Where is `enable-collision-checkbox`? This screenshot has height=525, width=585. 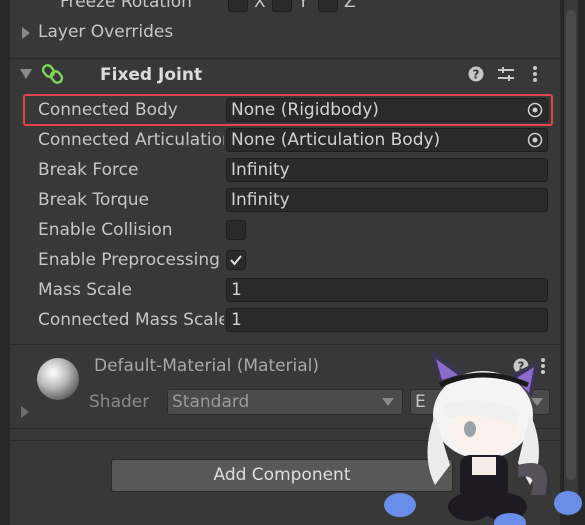 enable-collision-checkbox is located at coordinates (236, 230).